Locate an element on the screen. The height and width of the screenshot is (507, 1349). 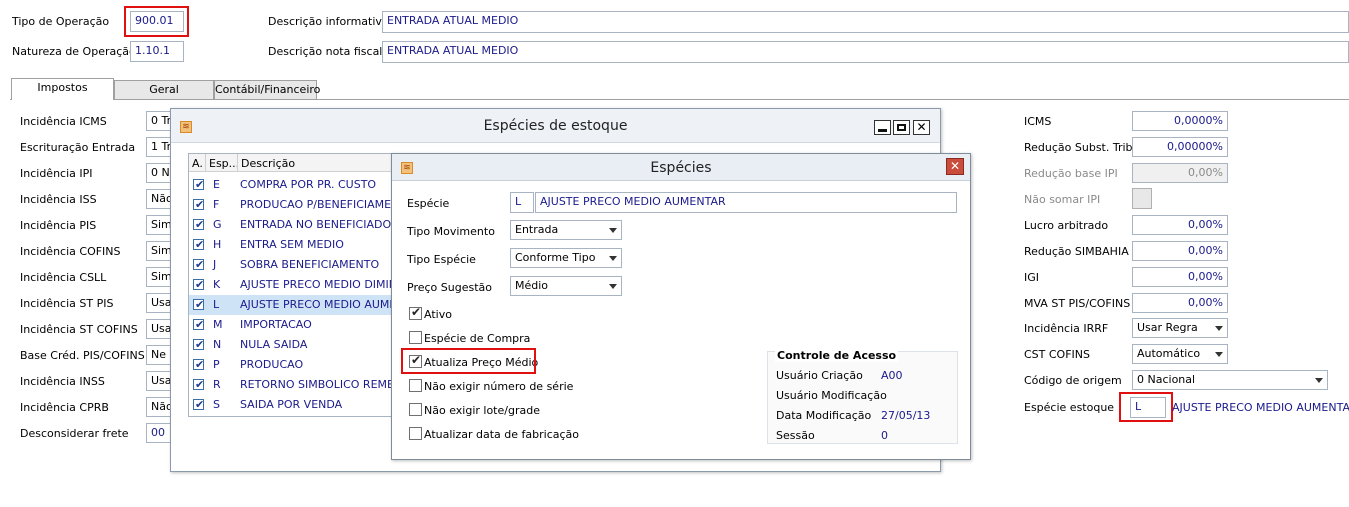
natureza-operacao-label: Natureza de Operação is located at coordinates (74, 51).